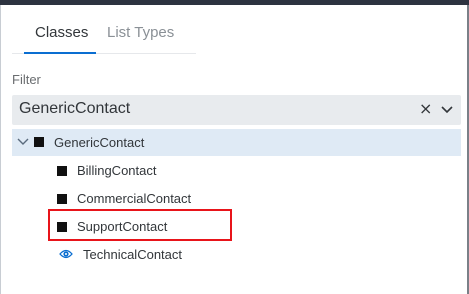 Image resolution: width=469 pixels, height=294 pixels. Describe the element at coordinates (140, 225) in the screenshot. I see `highlight-box` at that location.